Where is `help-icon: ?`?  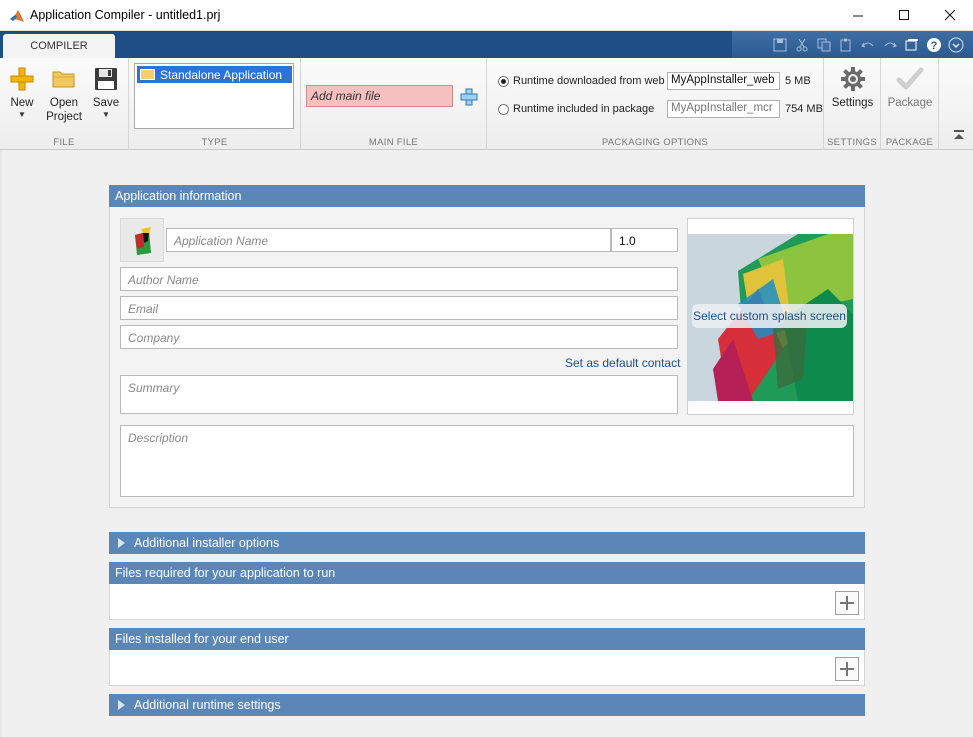
help-icon: ? is located at coordinates (934, 45).